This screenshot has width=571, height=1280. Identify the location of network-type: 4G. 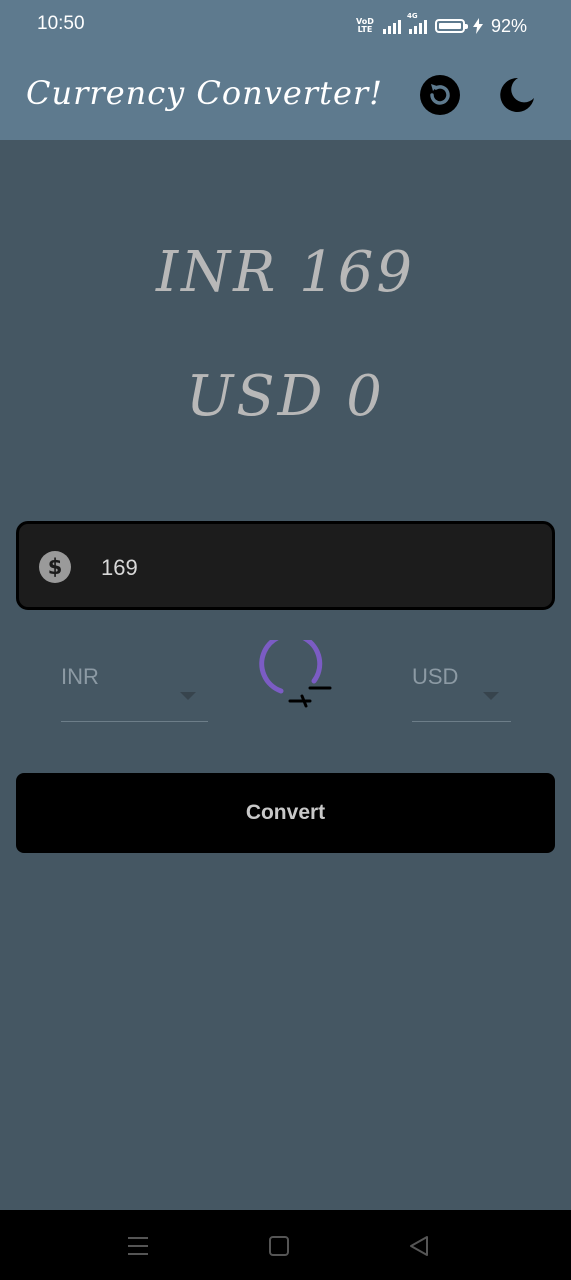
(412, 16).